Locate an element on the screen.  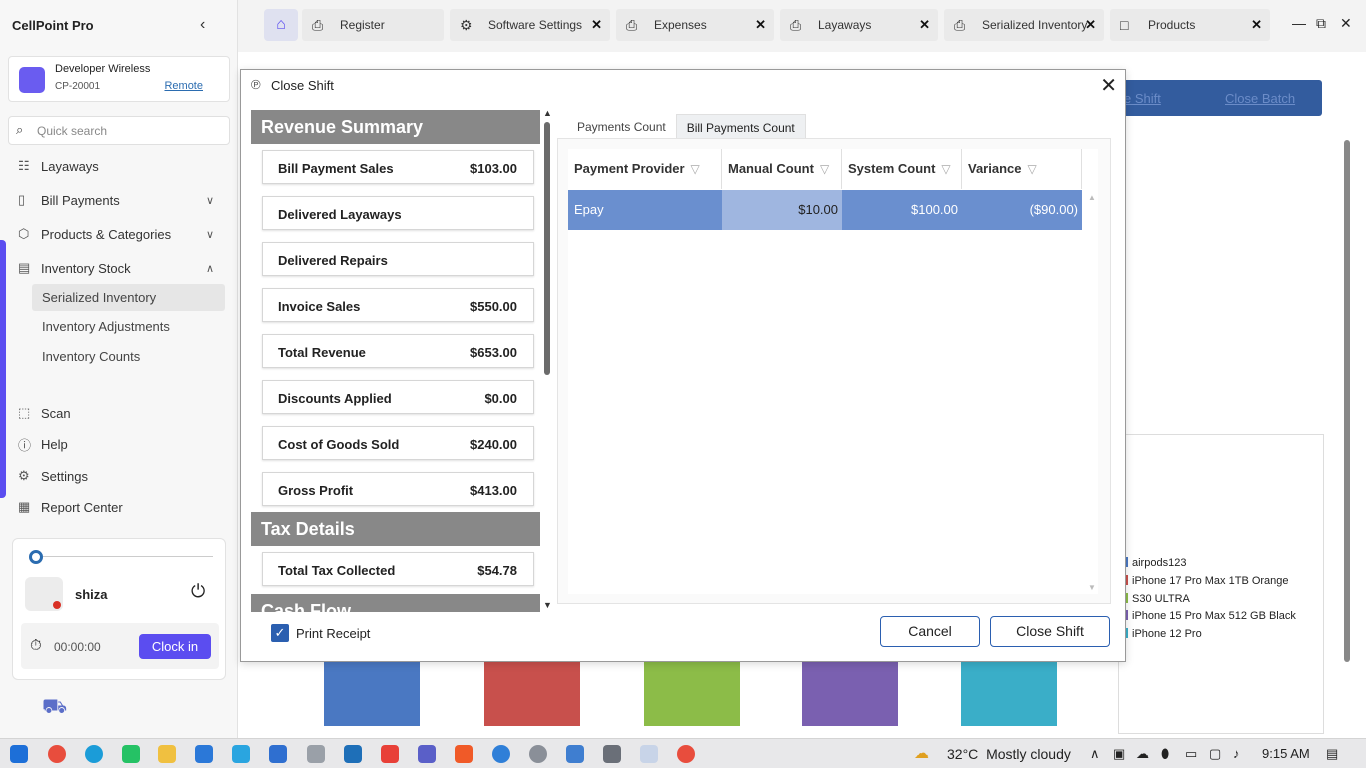
sidebar-item-scan: ⬚ Scan is located at coordinates (44, 413).